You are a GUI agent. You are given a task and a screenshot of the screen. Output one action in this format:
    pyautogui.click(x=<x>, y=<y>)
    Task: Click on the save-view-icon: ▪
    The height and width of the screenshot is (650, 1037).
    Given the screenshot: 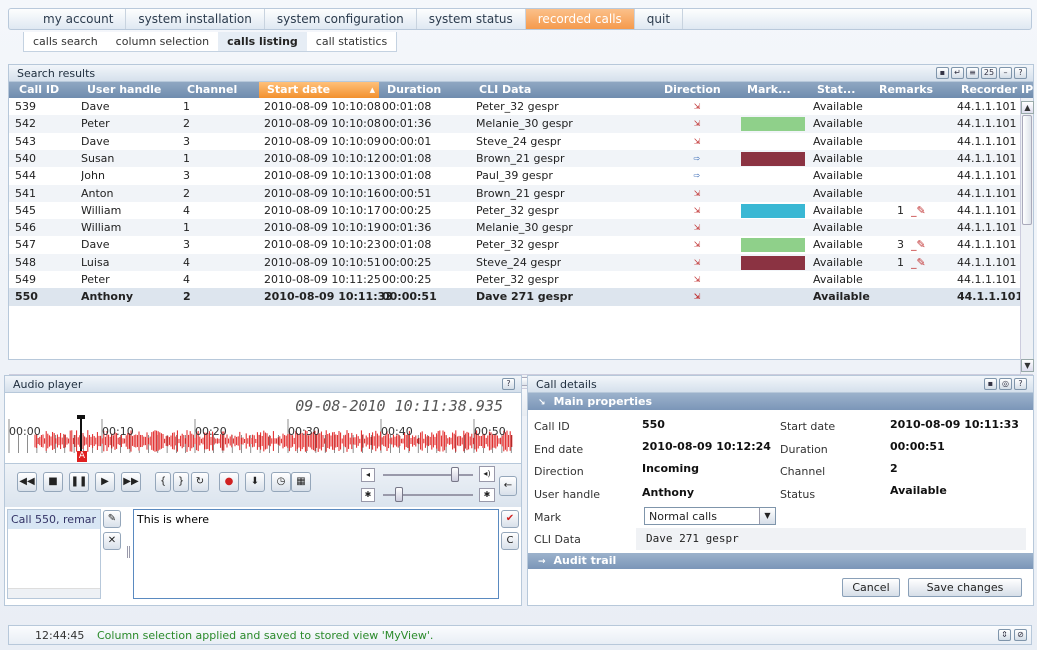 What is the action you would take?
    pyautogui.click(x=942, y=73)
    